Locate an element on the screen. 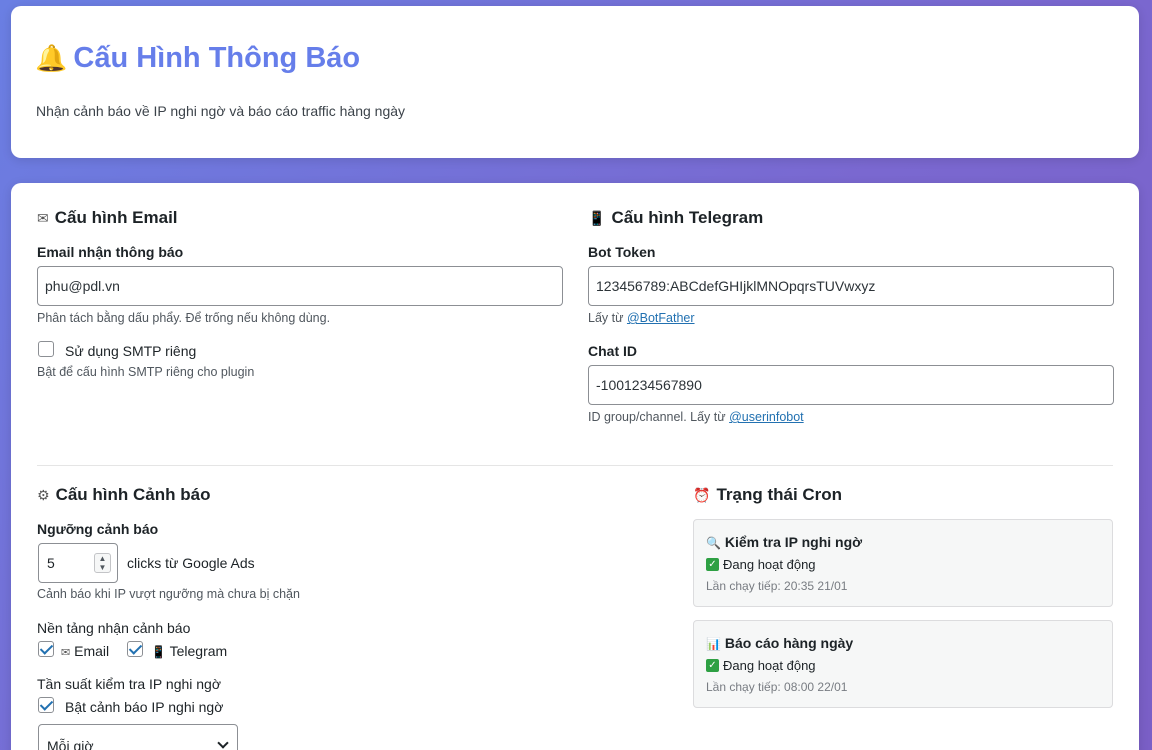  frequency-label: Tần suất kiểm tra IP nghi ngờ is located at coordinates (129, 684).